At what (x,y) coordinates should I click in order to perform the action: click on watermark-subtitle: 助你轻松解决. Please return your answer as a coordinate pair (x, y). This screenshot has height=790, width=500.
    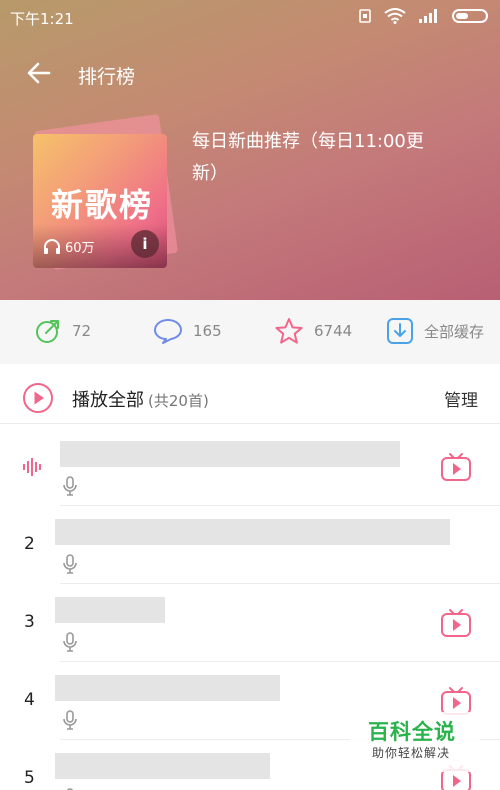
    Looking at the image, I should click on (411, 753).